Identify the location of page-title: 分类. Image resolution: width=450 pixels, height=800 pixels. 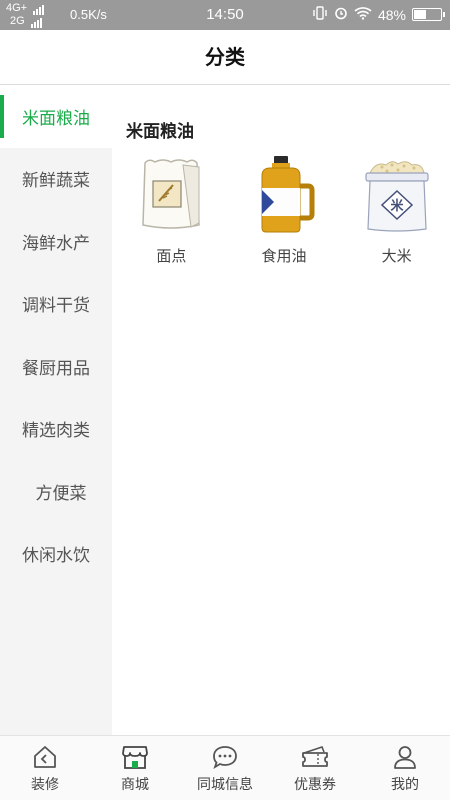
(225, 57).